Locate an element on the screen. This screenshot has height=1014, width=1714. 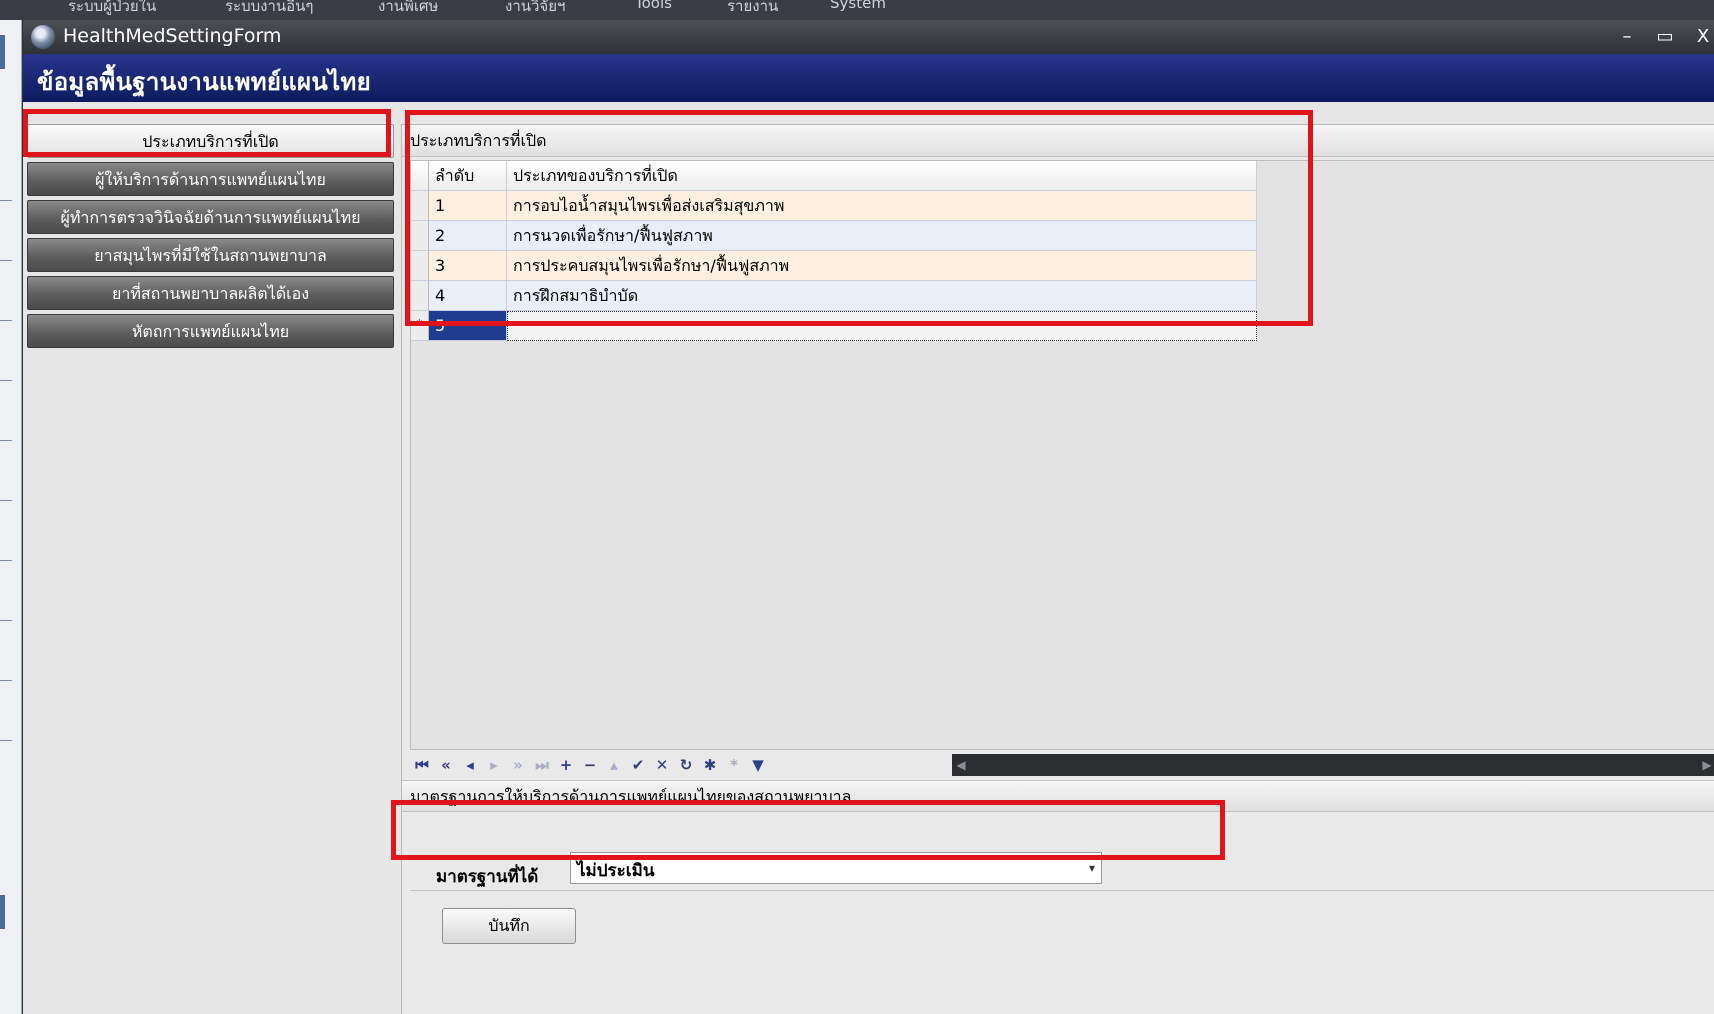
save-button: บันทึก is located at coordinates (509, 926).